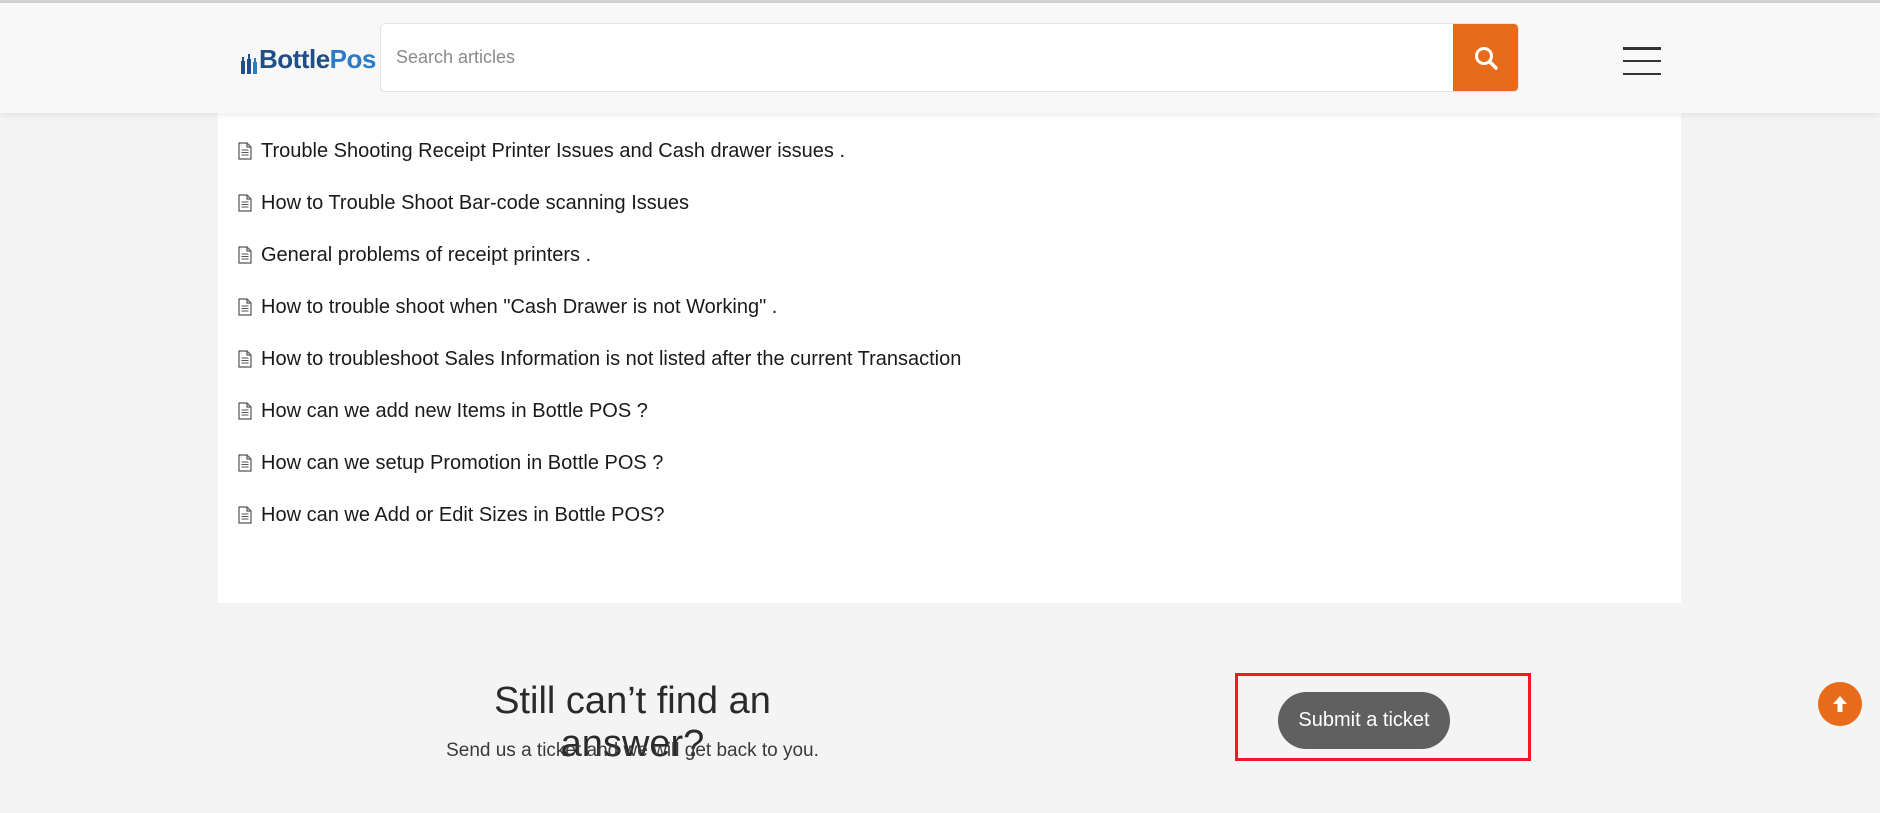 The width and height of the screenshot is (1880, 813). Describe the element at coordinates (599, 255) in the screenshot. I see `article-link: General problems of receipt printers .` at that location.